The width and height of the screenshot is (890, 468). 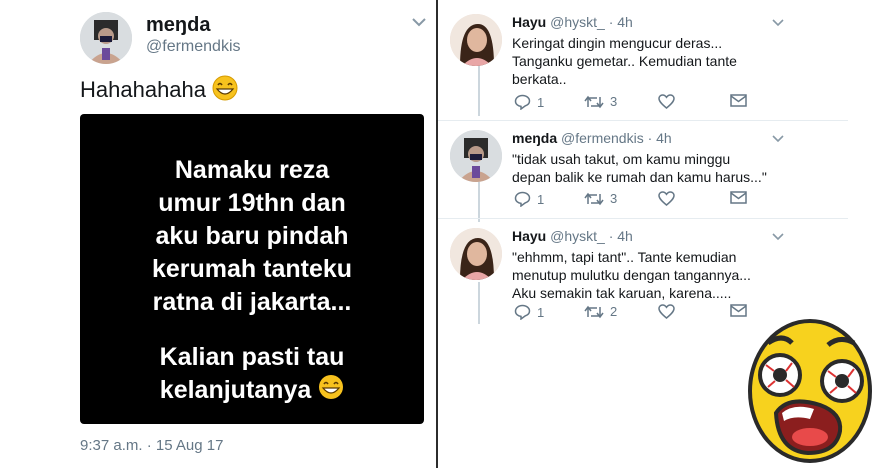 What do you see at coordinates (252, 170) in the screenshot?
I see `media-line-1: Namaku reza` at bounding box center [252, 170].